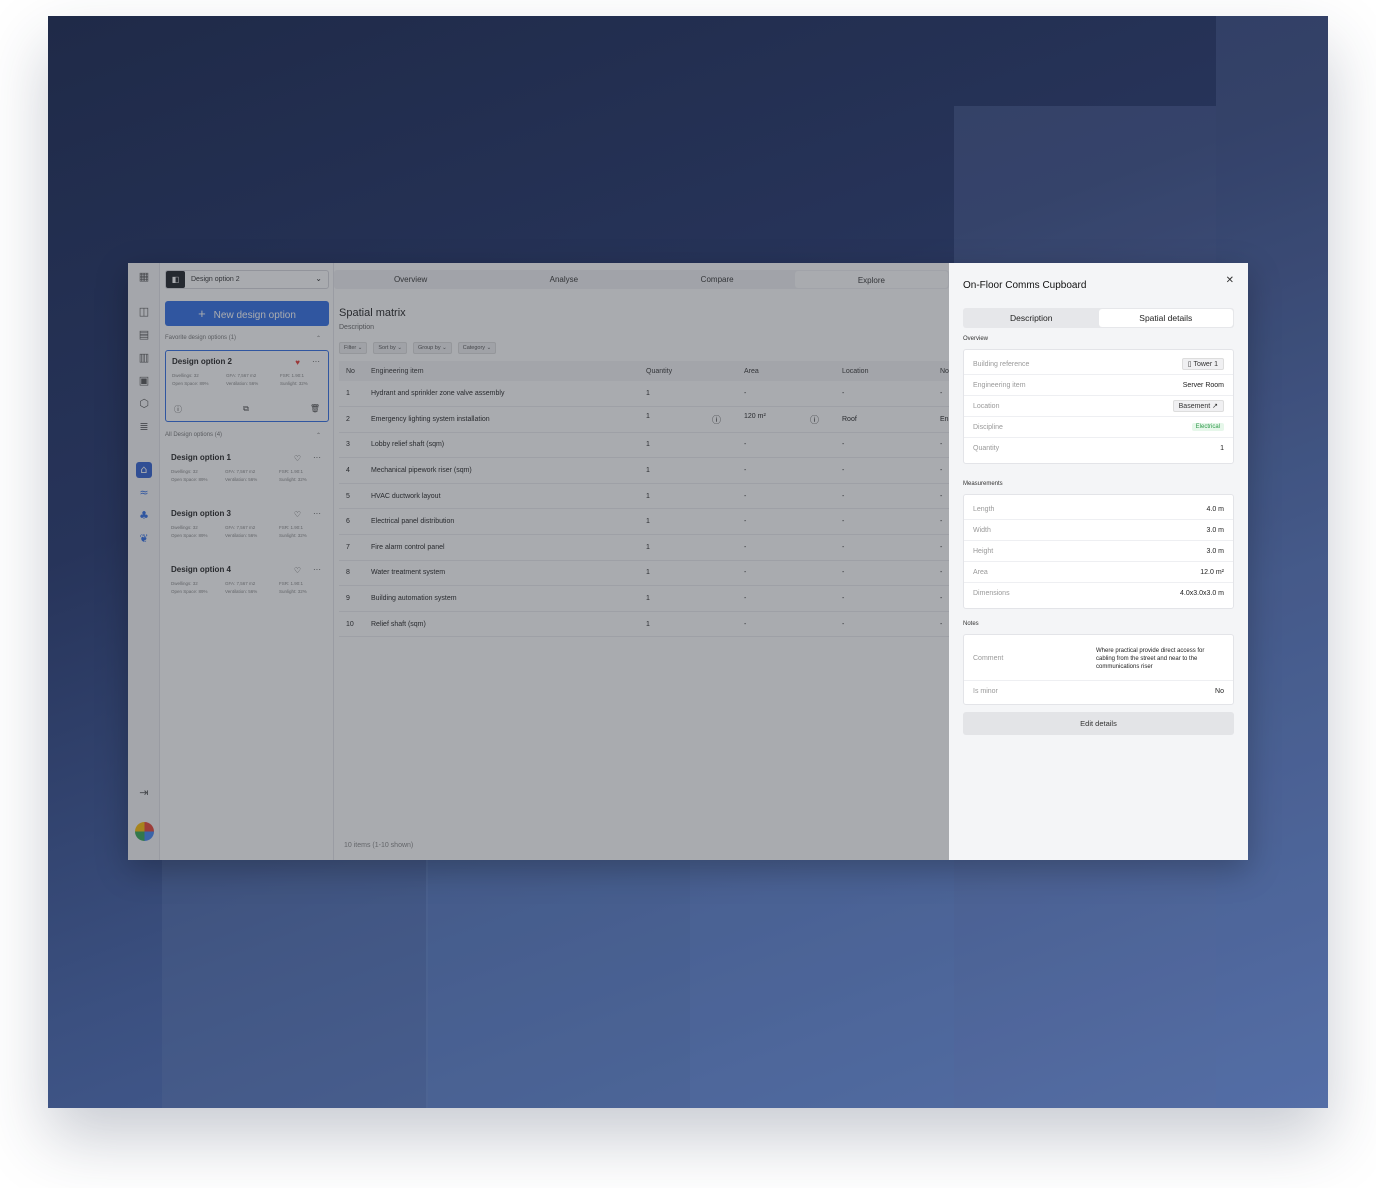  Describe the element at coordinates (1098, 572) in the screenshot. I see `area-row: Area 12.0 m²` at that location.